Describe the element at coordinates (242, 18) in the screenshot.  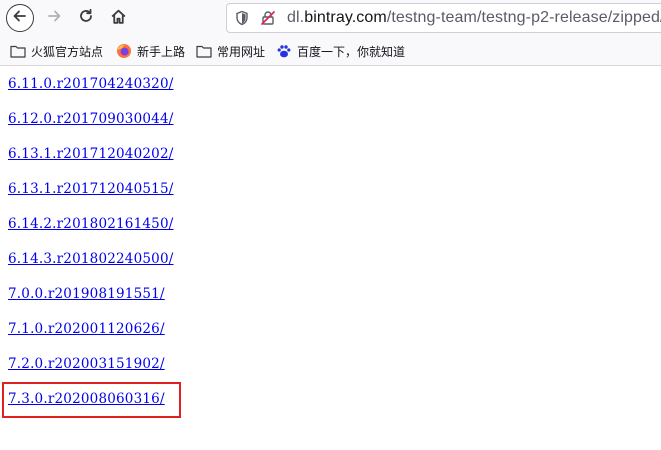
I see `shield-icon` at that location.